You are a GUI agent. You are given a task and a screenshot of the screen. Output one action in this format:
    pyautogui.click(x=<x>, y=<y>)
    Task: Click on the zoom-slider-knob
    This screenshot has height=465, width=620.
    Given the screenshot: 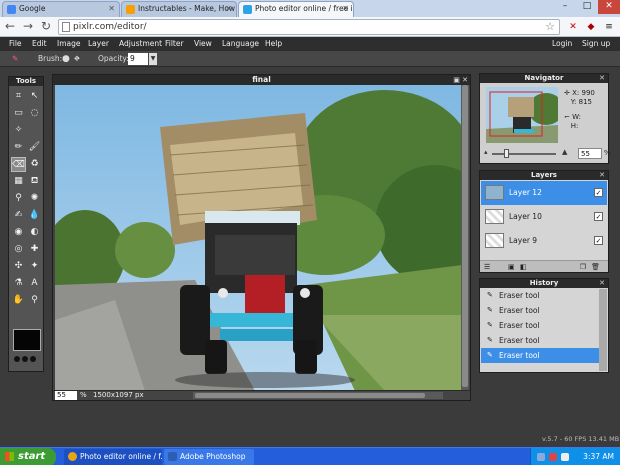 What is the action you would take?
    pyautogui.click(x=506, y=153)
    